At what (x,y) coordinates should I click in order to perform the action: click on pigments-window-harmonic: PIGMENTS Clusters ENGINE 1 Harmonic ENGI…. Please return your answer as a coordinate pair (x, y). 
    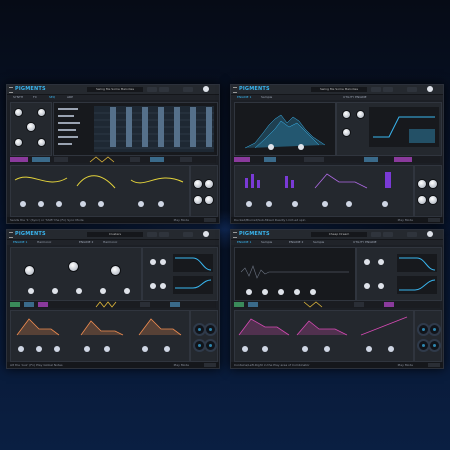
    Looking at the image, I should click on (113, 299).